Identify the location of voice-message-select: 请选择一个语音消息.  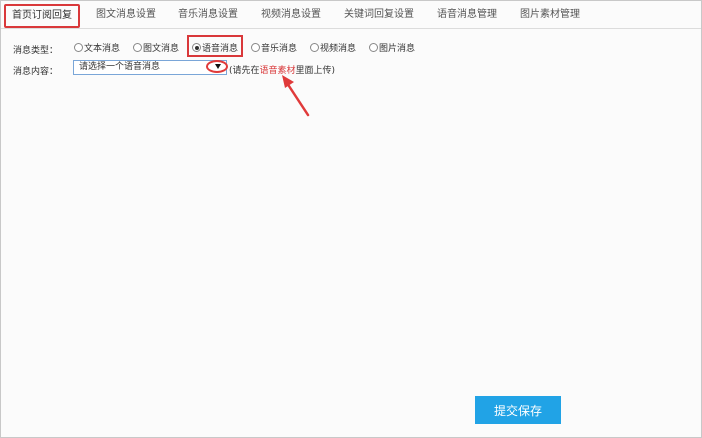
(150, 67).